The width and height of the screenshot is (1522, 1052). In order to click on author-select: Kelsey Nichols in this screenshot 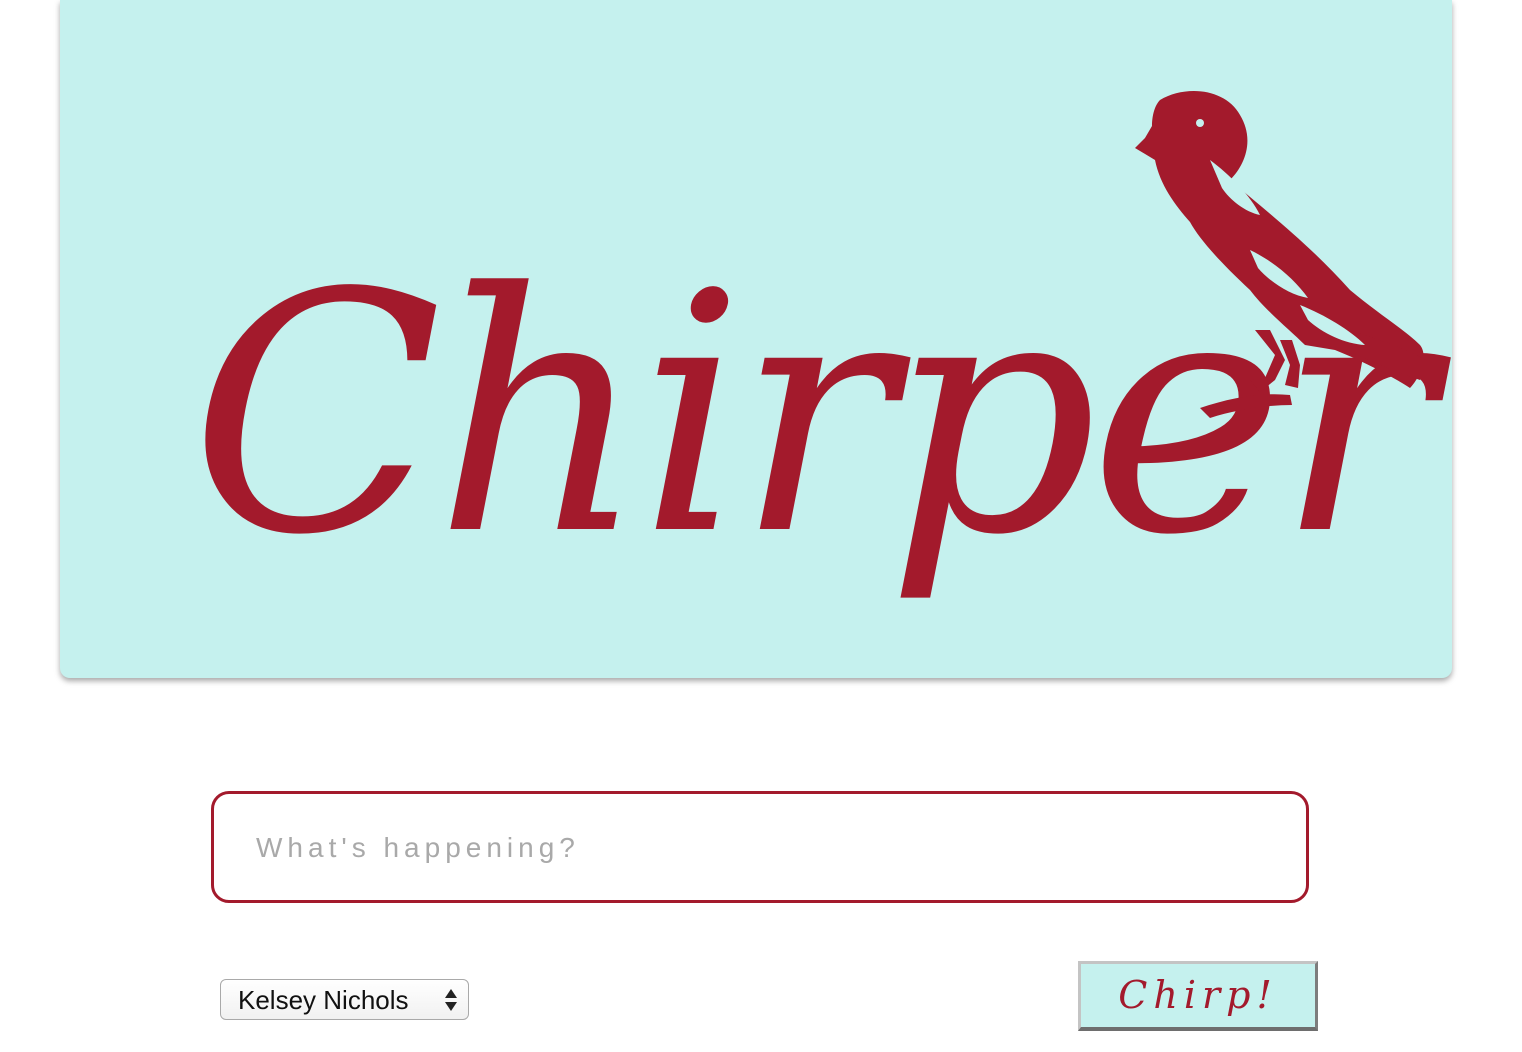, I will do `click(344, 999)`.